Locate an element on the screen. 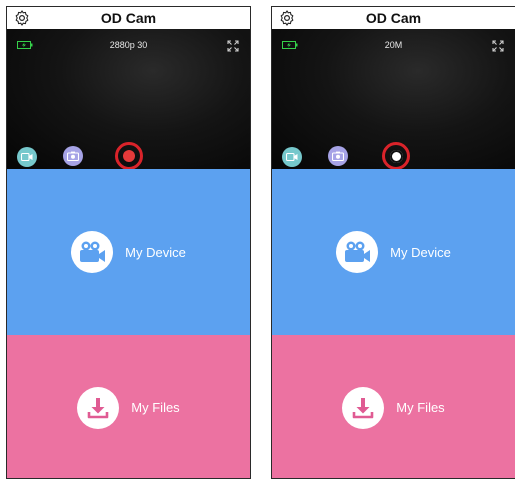 The width and height of the screenshot is (515, 479). record-dot is located at coordinates (129, 156).